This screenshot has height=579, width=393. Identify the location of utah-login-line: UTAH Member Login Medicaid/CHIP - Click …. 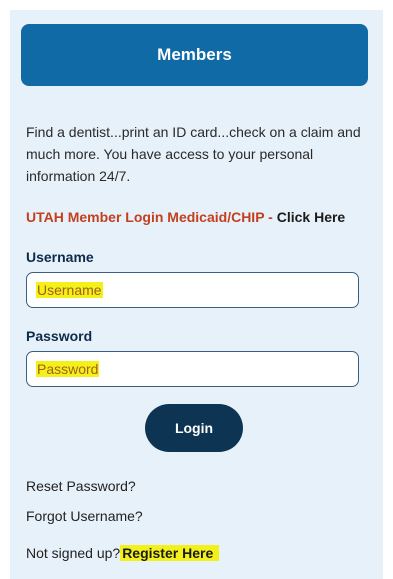
(185, 217).